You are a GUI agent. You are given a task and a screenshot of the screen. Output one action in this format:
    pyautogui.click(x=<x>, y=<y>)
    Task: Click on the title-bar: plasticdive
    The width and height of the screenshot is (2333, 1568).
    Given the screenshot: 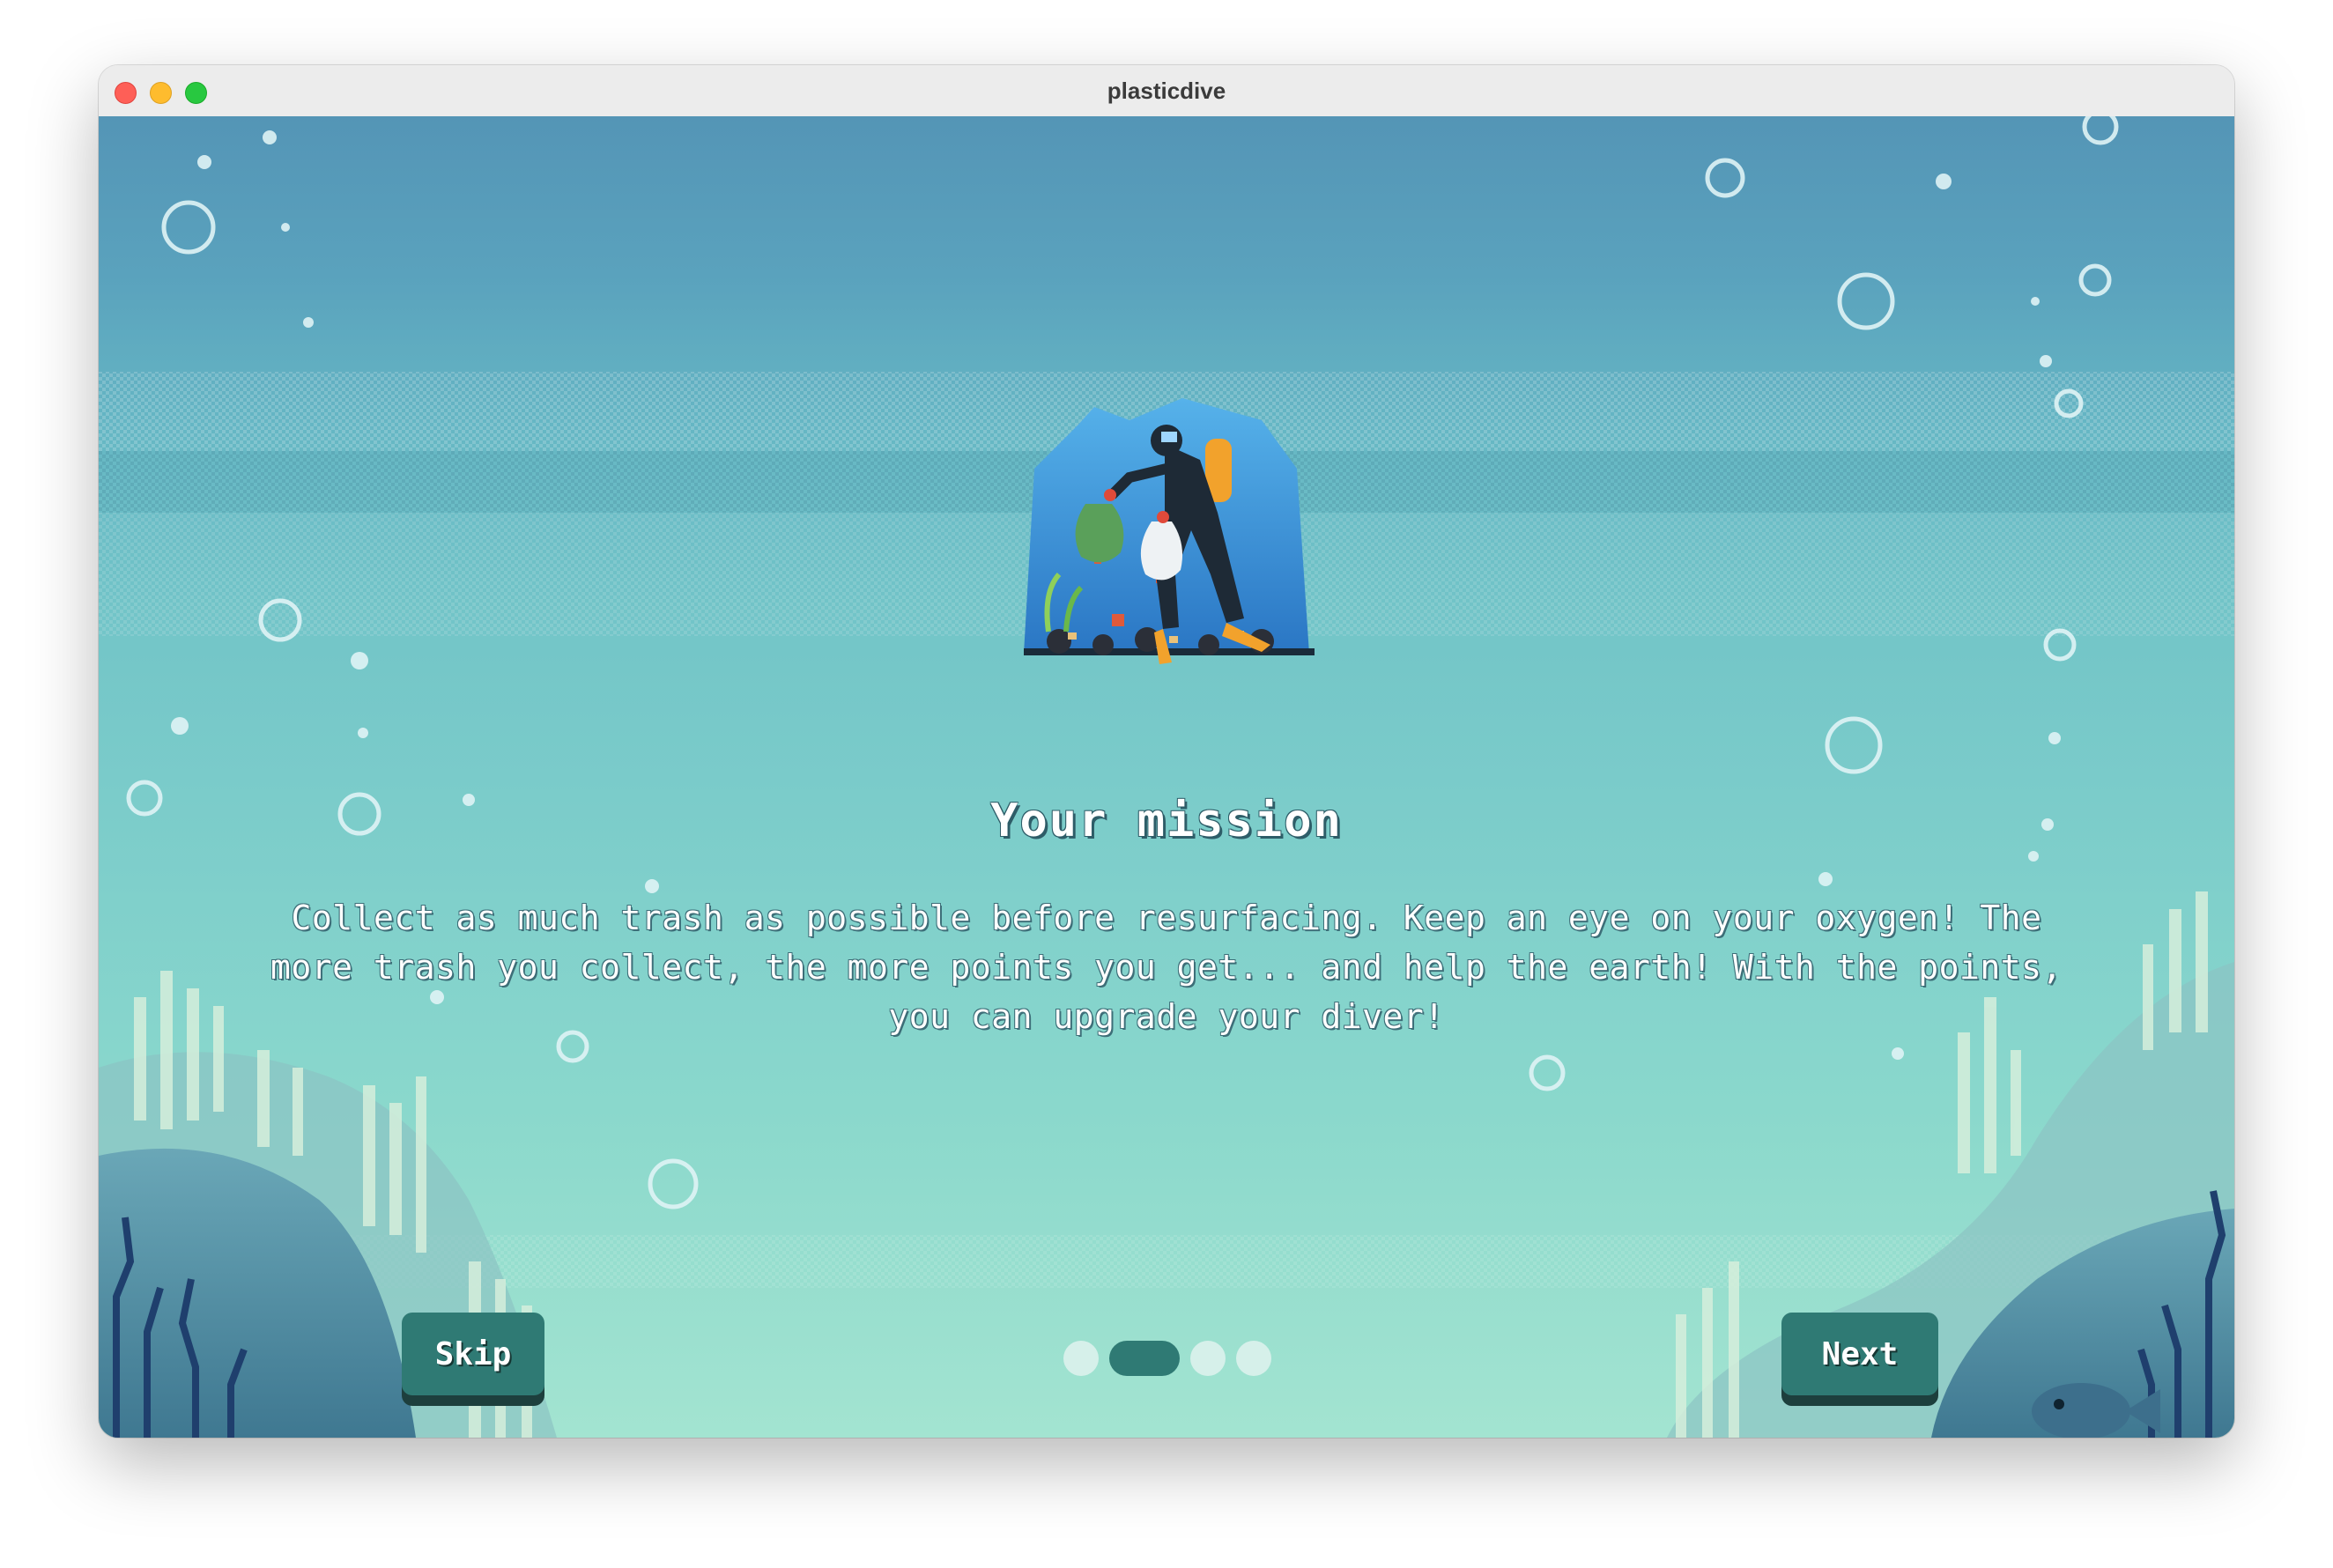 What is the action you would take?
    pyautogui.click(x=1166, y=91)
    